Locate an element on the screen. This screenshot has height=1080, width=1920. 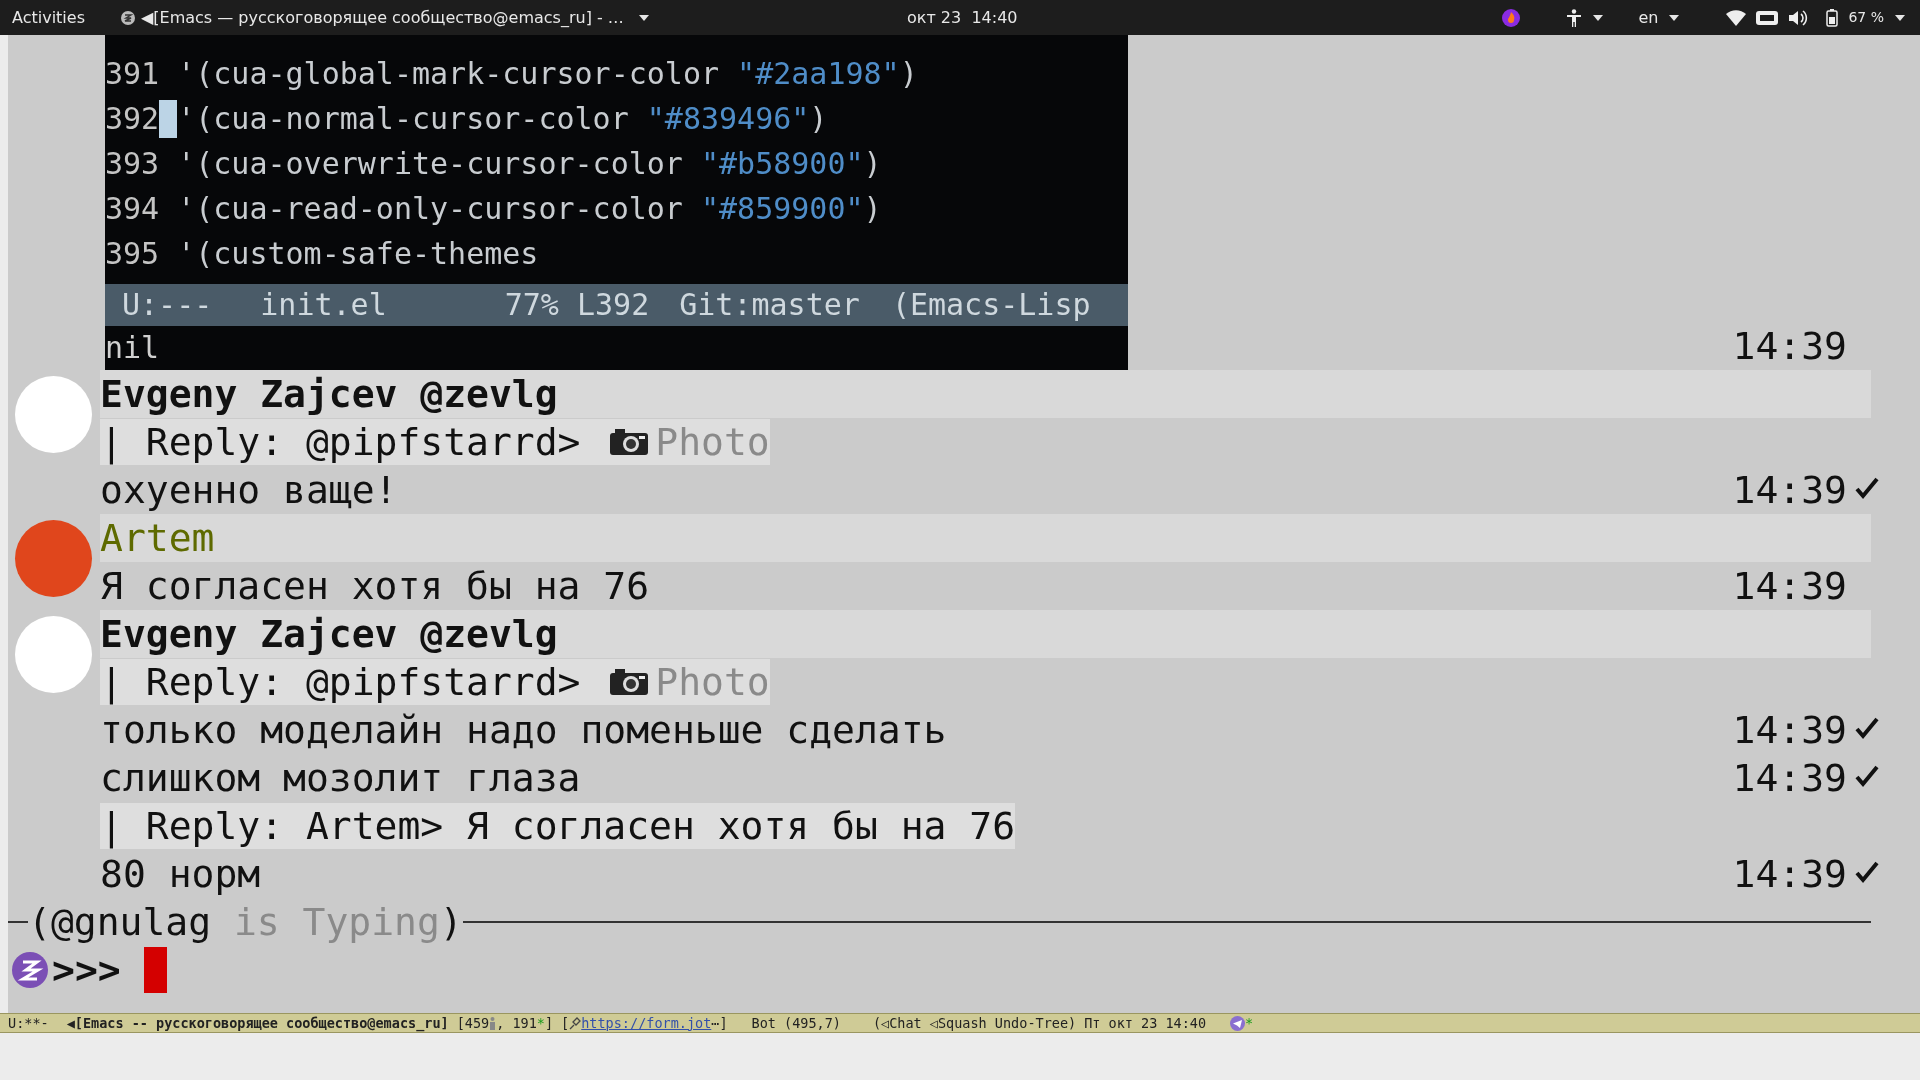
bracket-text: ⋯] is located at coordinates (719, 1023).